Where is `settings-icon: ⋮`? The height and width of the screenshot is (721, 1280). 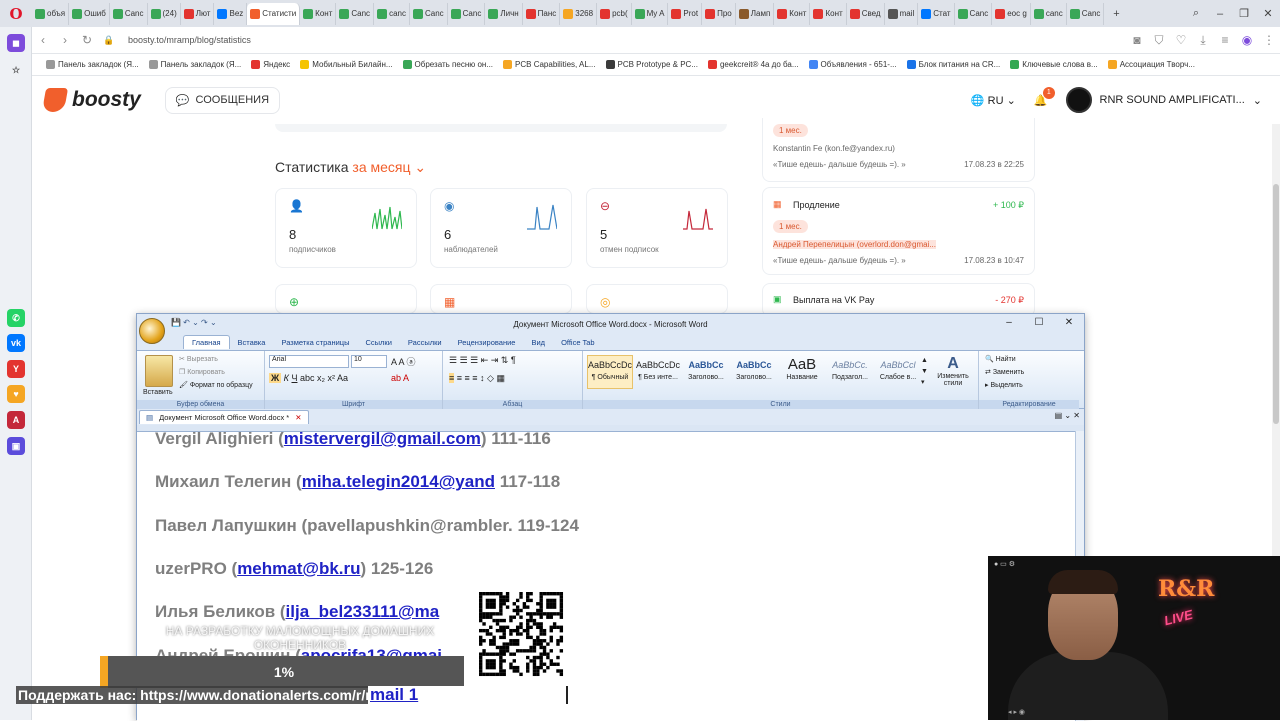
settings-icon: ⋮ is located at coordinates (1269, 40).